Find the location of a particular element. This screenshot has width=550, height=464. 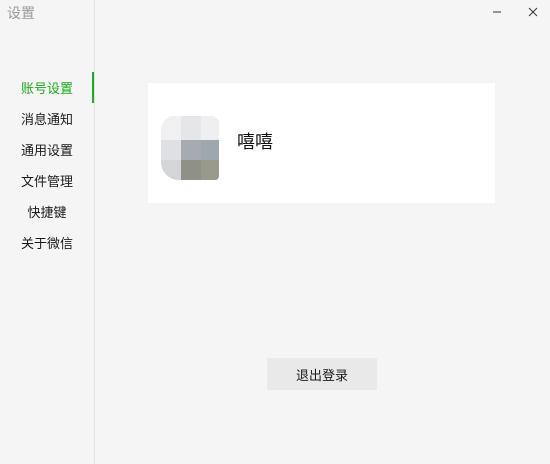

minimize-icon is located at coordinates (497, 12).